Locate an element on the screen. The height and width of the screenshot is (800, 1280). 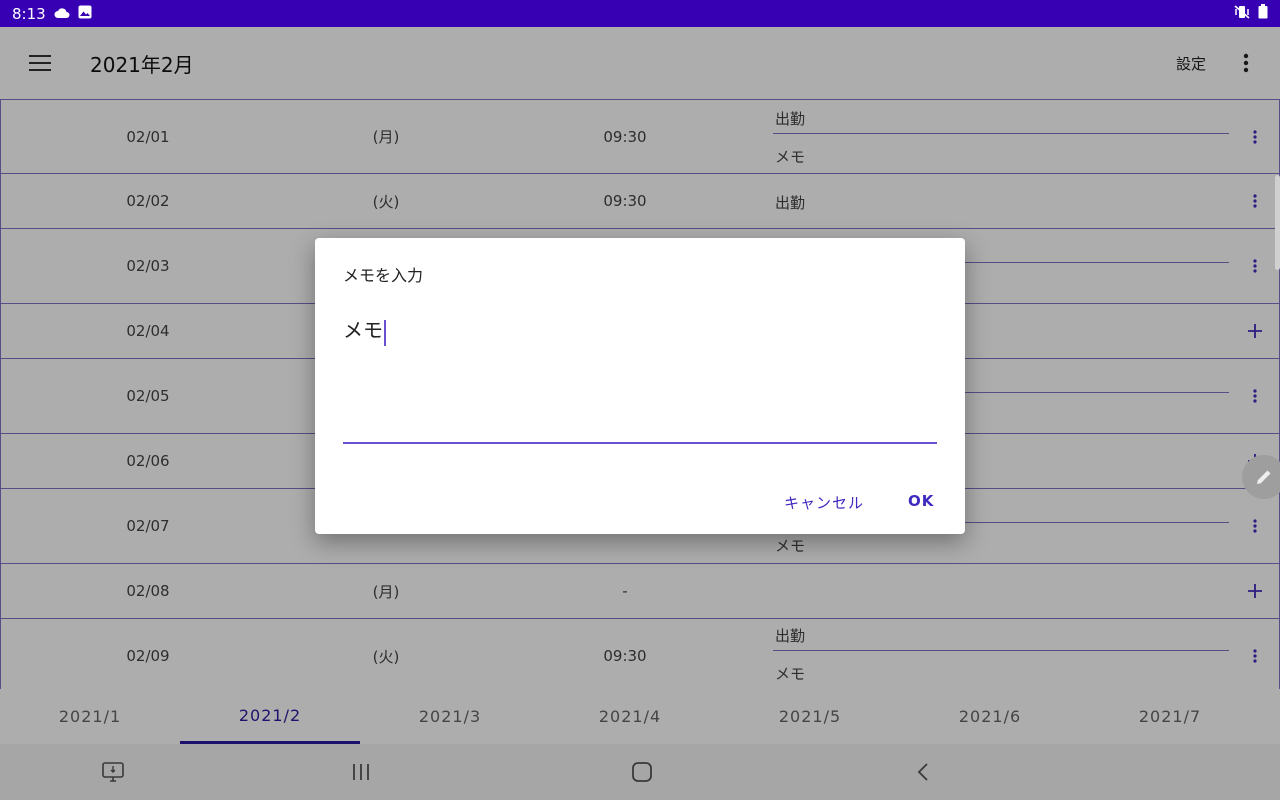
status-bar: 8:13 is located at coordinates (640, 13).